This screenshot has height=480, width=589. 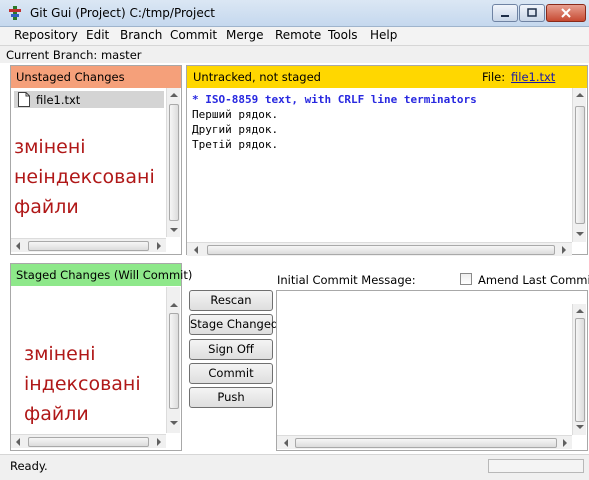 What do you see at coordinates (494, 77) in the screenshot?
I see `diff-file-label: File:` at bounding box center [494, 77].